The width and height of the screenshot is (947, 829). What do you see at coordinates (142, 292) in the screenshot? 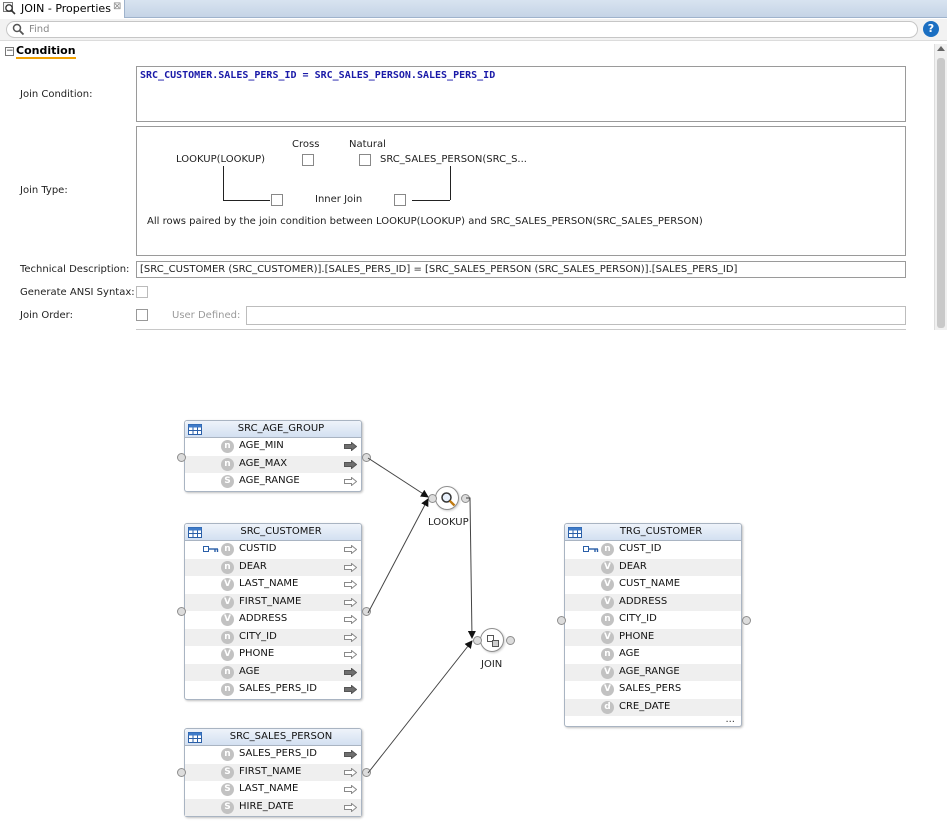
I see `generate-ansi-checkbox` at bounding box center [142, 292].